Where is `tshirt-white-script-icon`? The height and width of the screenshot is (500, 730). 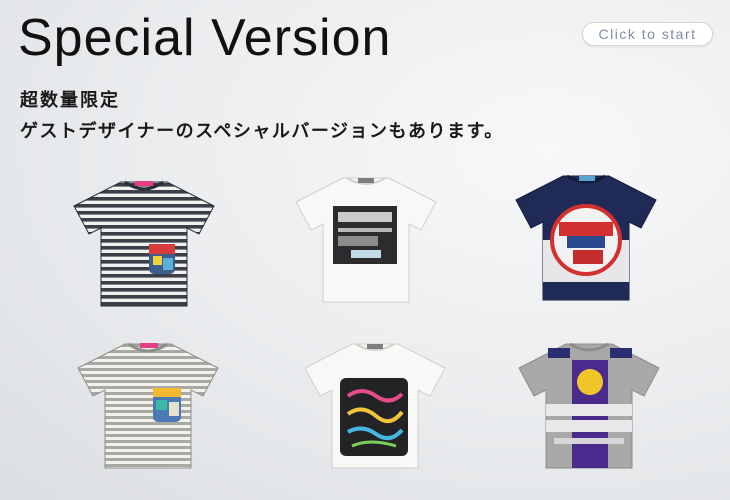
tshirt-white-script-icon is located at coordinates (375, 406).